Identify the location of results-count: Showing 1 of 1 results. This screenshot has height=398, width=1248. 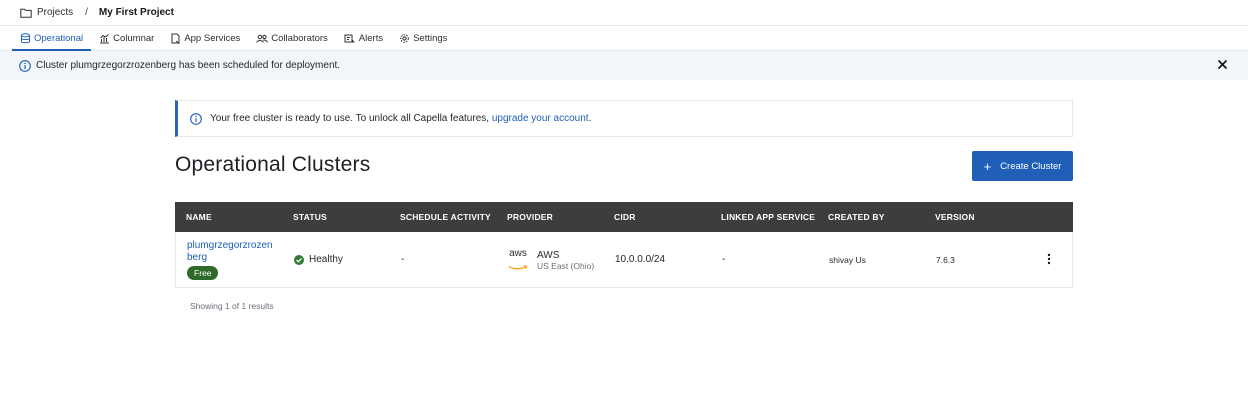
(232, 306).